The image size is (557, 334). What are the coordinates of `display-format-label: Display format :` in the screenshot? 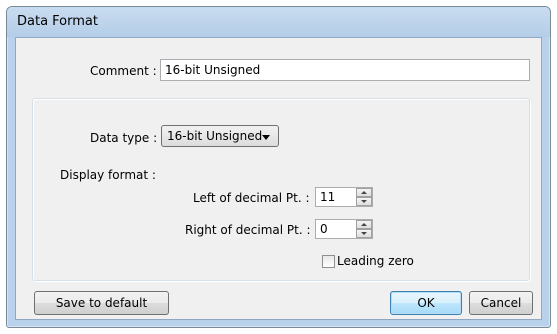 It's located at (108, 175).